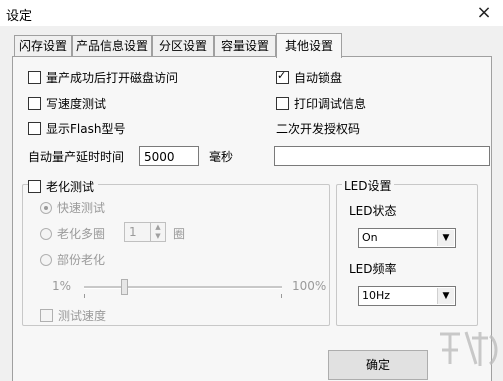  What do you see at coordinates (183, 45) in the screenshot?
I see `tab-partition: 分区设置` at bounding box center [183, 45].